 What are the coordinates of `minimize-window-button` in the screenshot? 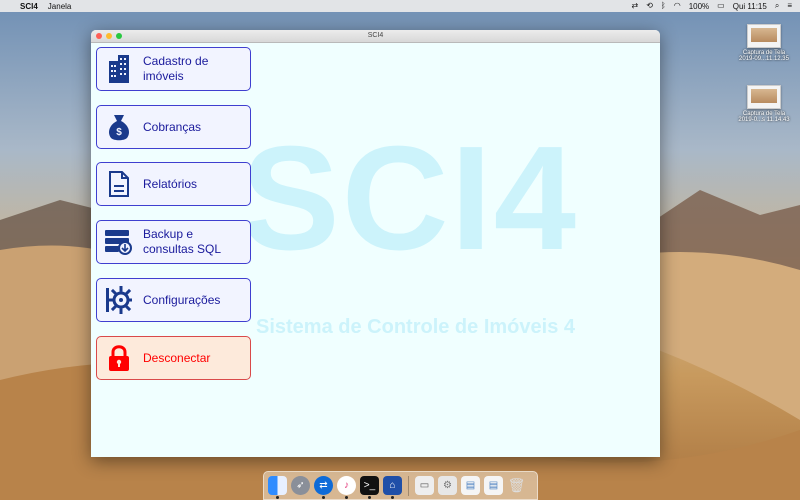 It's located at (109, 36).